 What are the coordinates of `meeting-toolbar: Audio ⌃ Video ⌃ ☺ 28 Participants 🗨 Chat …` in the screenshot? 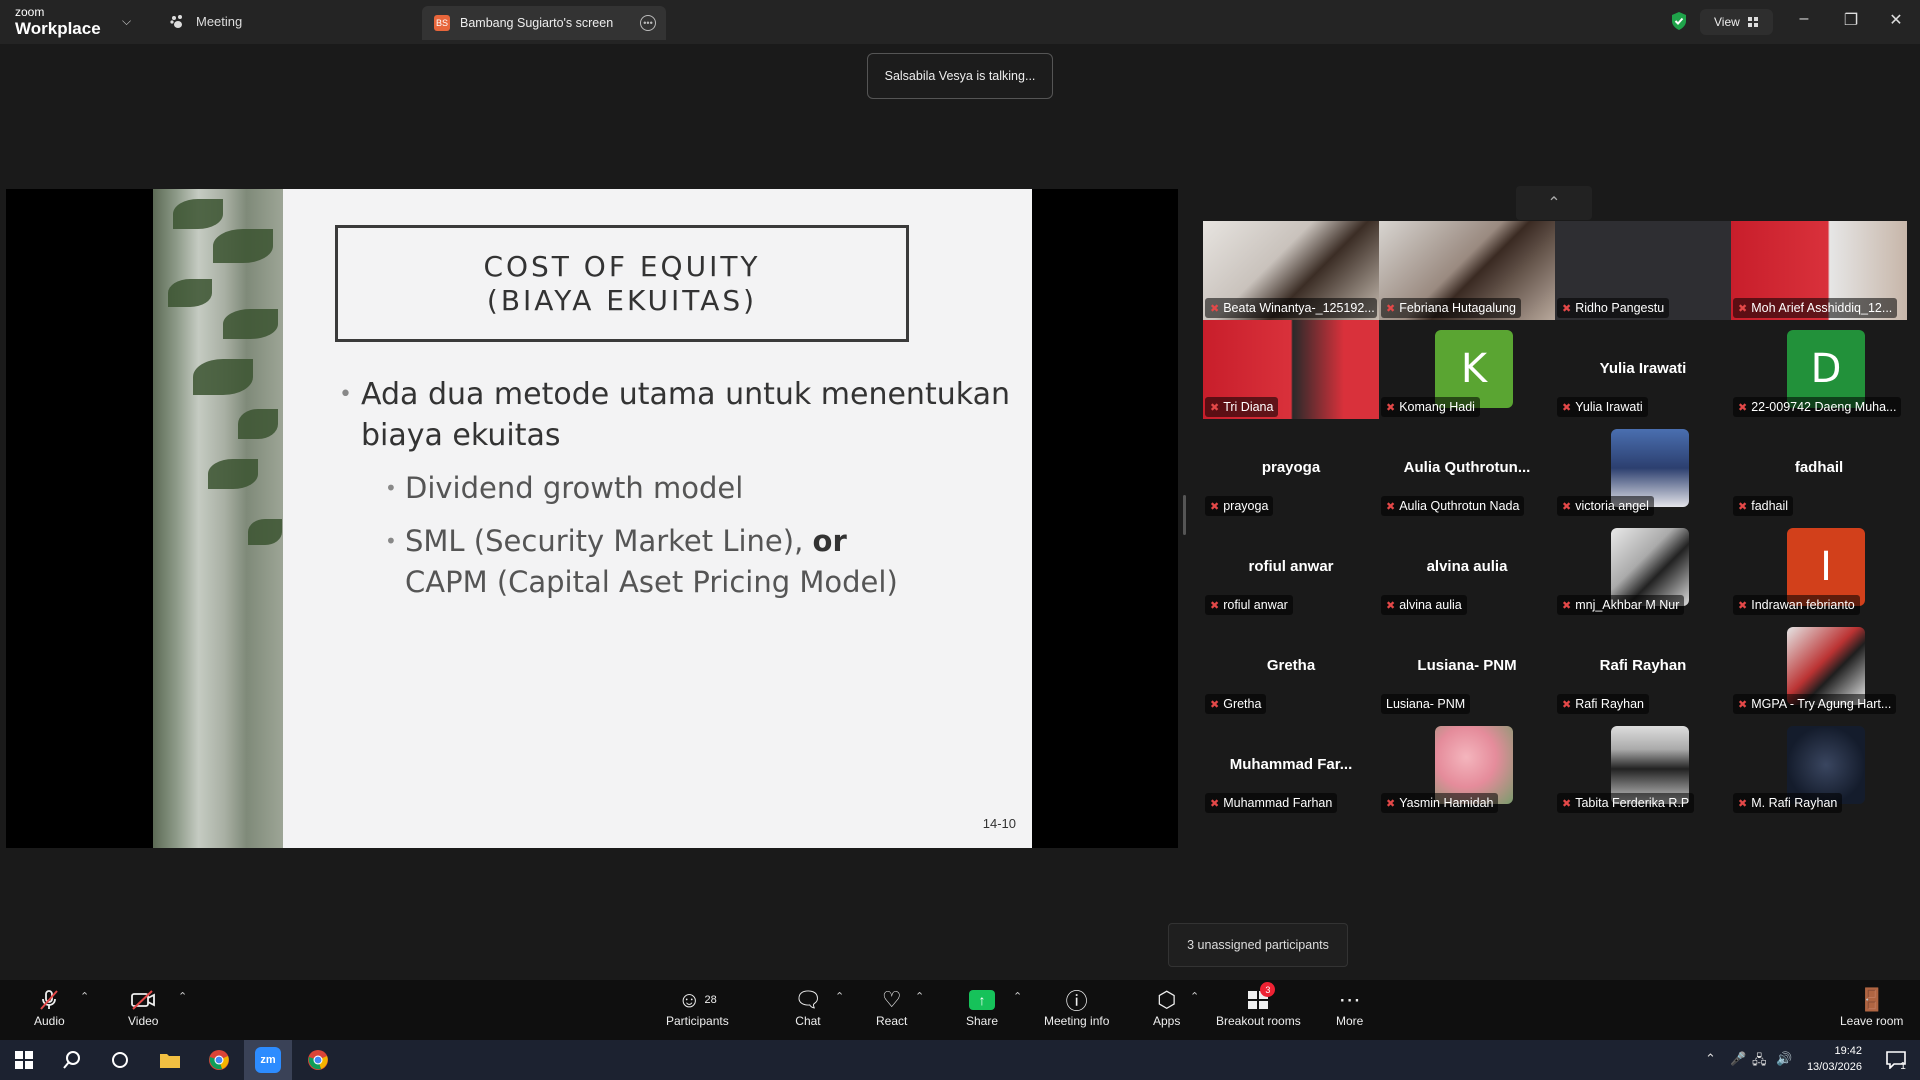 It's located at (960, 1010).